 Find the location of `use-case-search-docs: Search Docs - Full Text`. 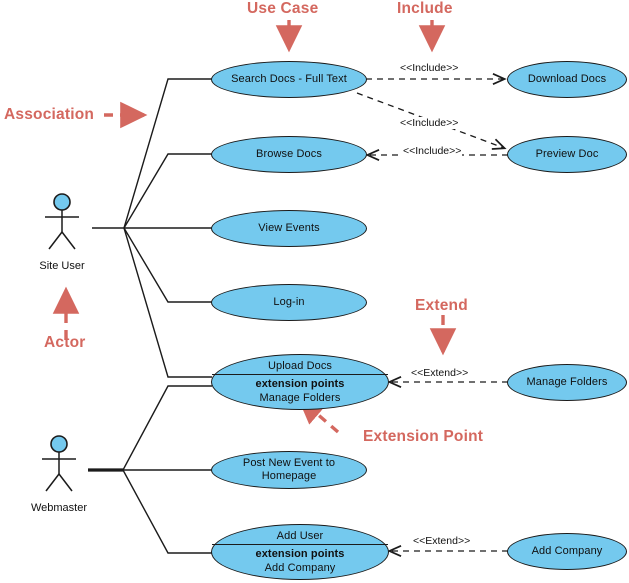

use-case-search-docs: Search Docs - Full Text is located at coordinates (289, 79).